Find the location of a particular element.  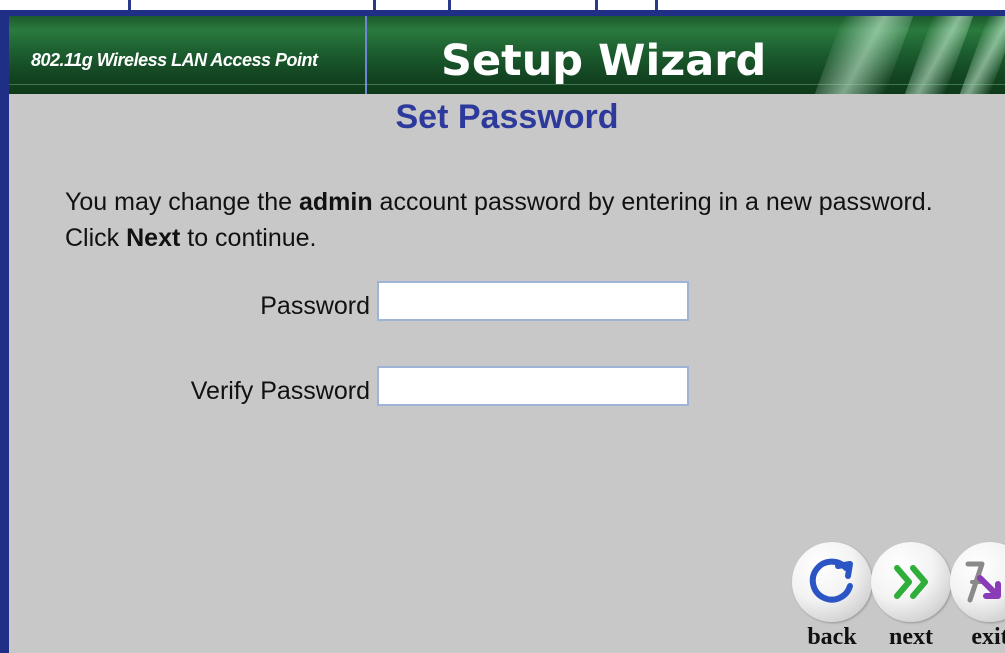

banner-divider is located at coordinates (366, 55).